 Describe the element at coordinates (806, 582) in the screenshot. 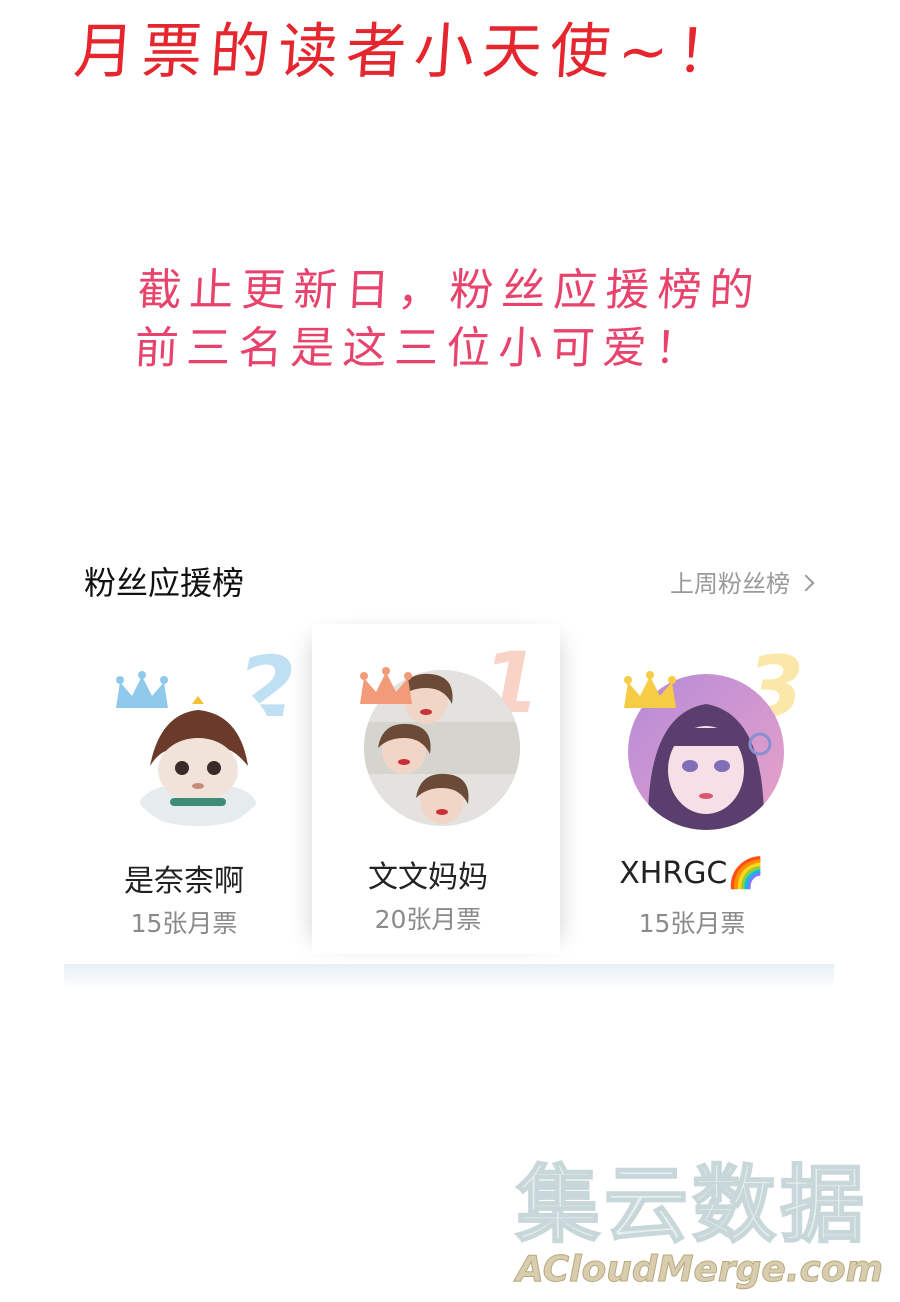

I see `chevron-right-icon` at that location.